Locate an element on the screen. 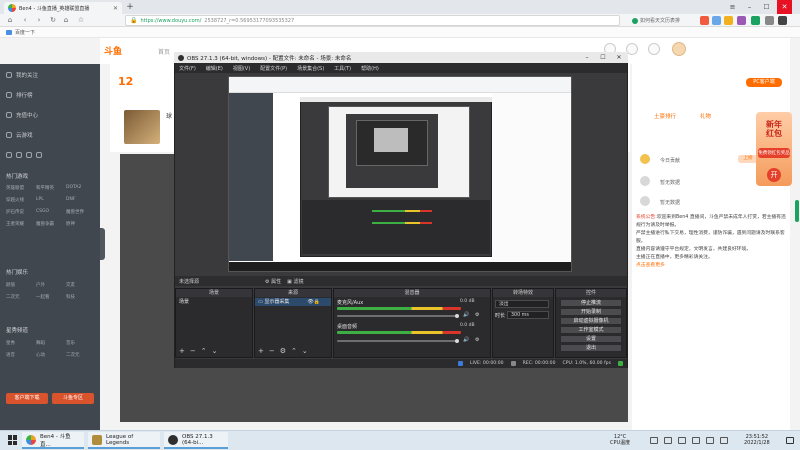 The width and height of the screenshot is (800, 450). user-avatar is located at coordinates (679, 49).